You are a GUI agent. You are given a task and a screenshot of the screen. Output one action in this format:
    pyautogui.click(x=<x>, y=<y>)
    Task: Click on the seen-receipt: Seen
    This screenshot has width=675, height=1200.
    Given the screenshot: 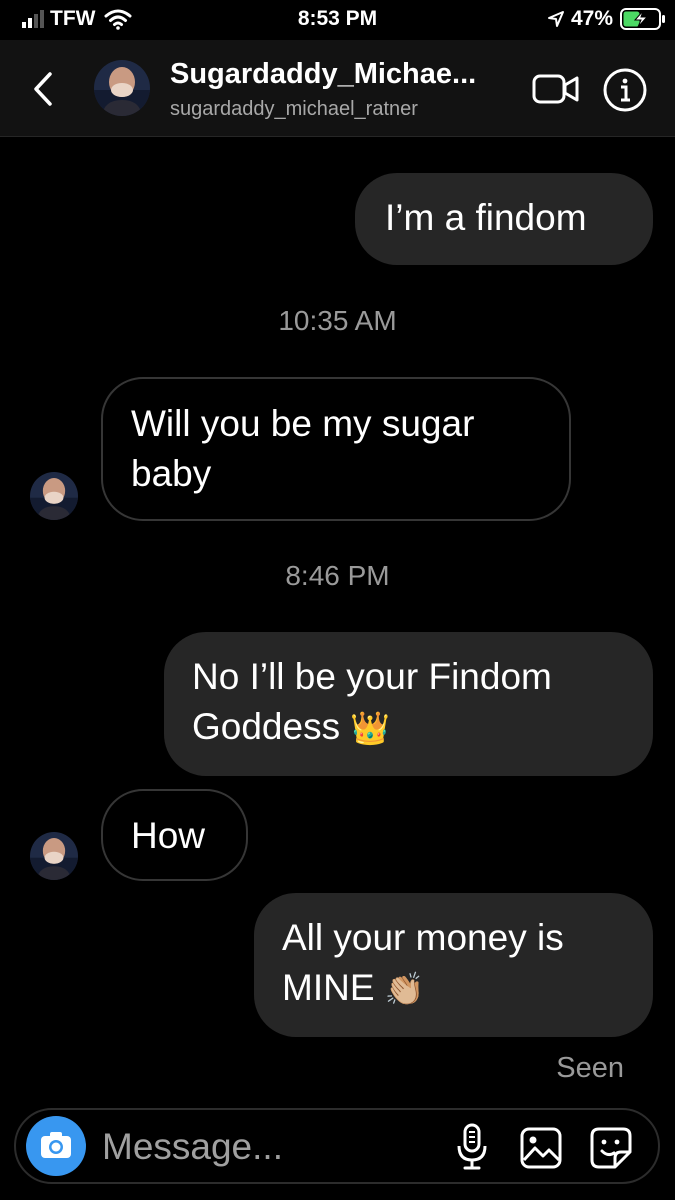 What is the action you would take?
    pyautogui.click(x=590, y=1068)
    